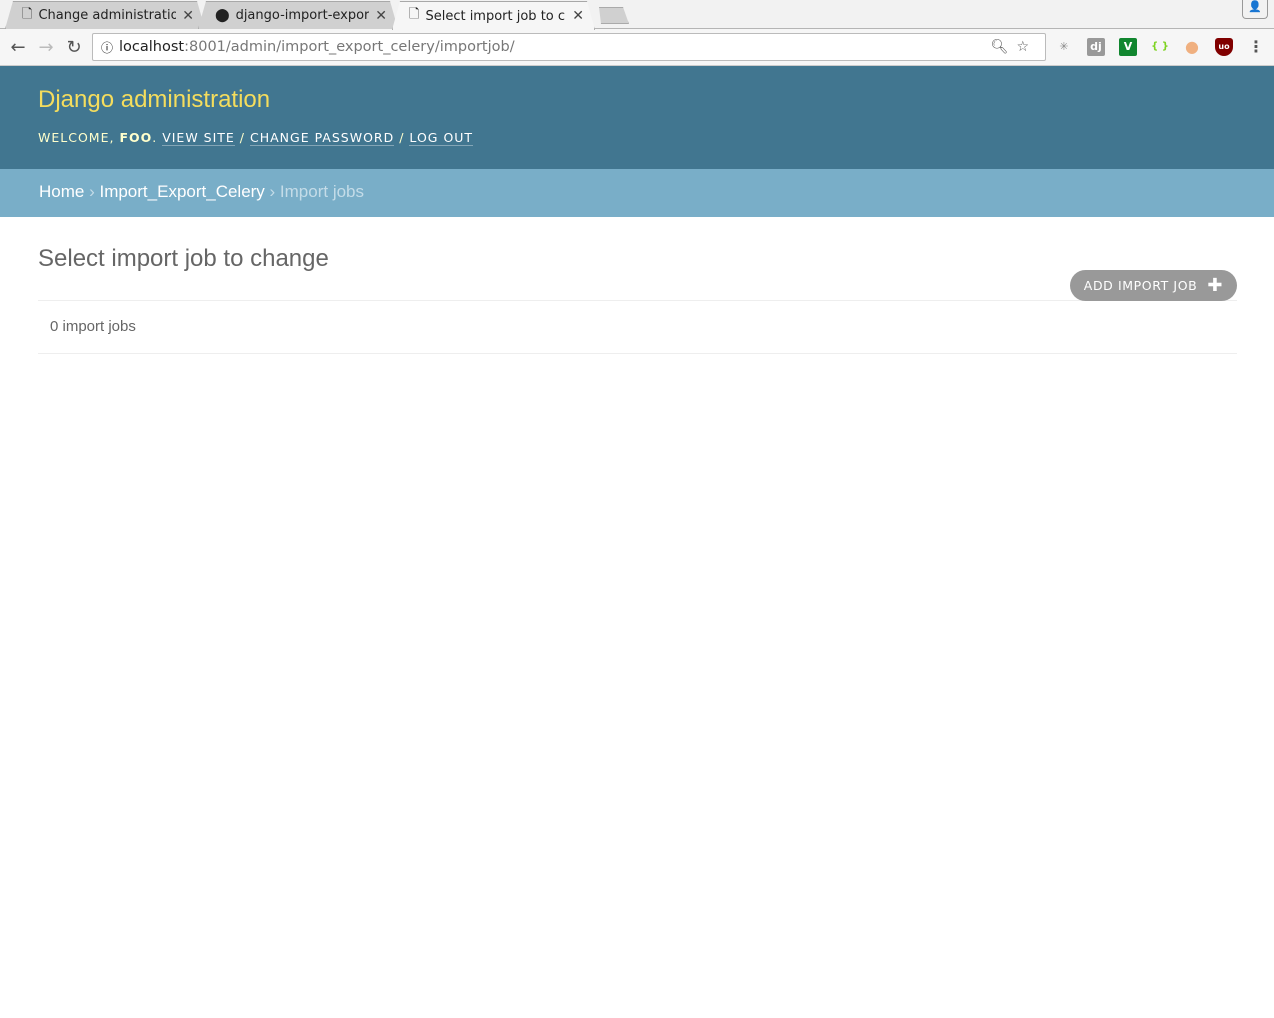 This screenshot has height=1018, width=1274. I want to click on plus-icon: ✚, so click(1215, 285).